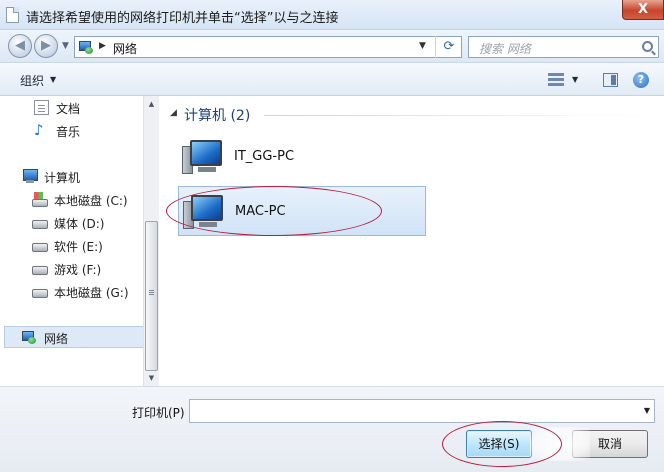  I want to click on printer-label: 打印机(P), so click(158, 413).